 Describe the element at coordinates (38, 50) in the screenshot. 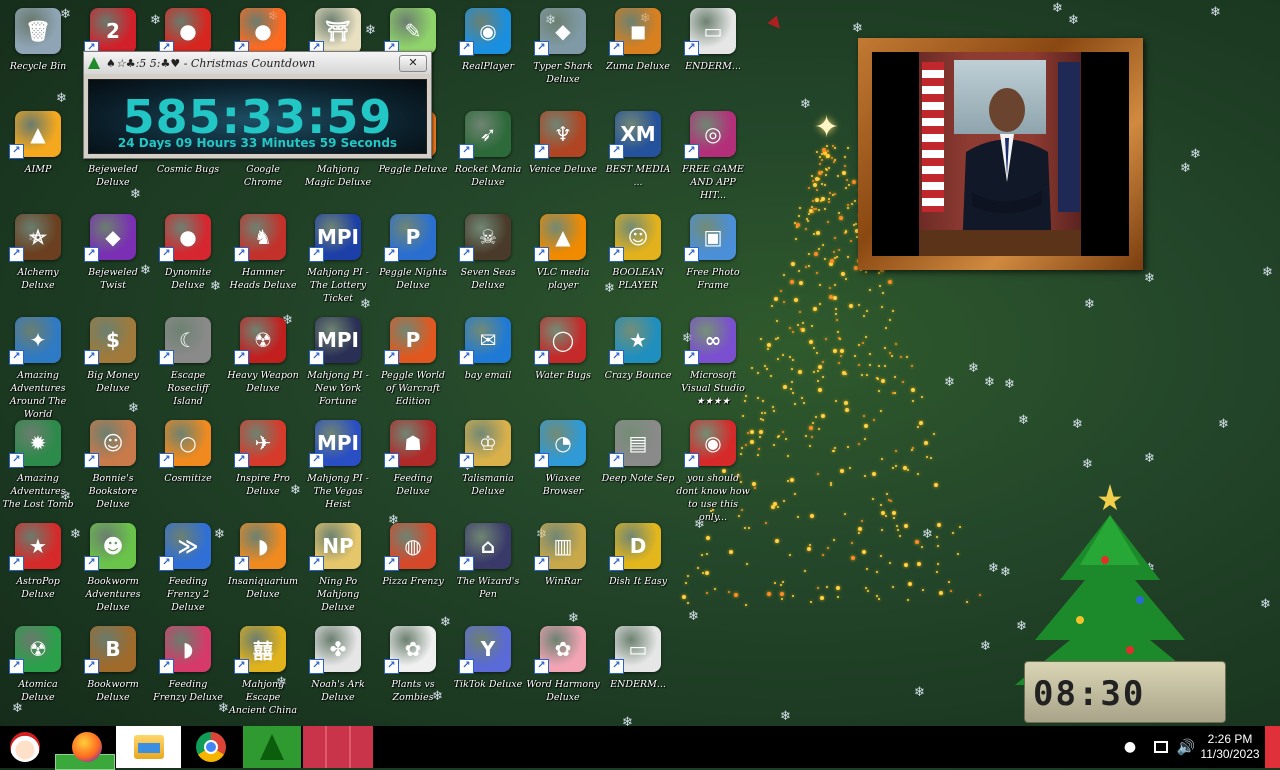

I see `desktop-shortcut: 🗑 Recycle Bin` at that location.